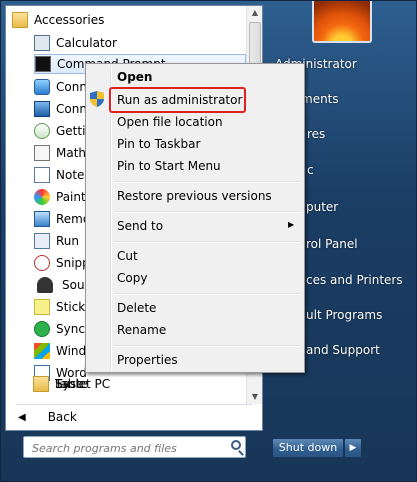 Image resolution: width=417 pixels, height=482 pixels. What do you see at coordinates (42, 329) in the screenshot?
I see `sync-center-icon` at bounding box center [42, 329].